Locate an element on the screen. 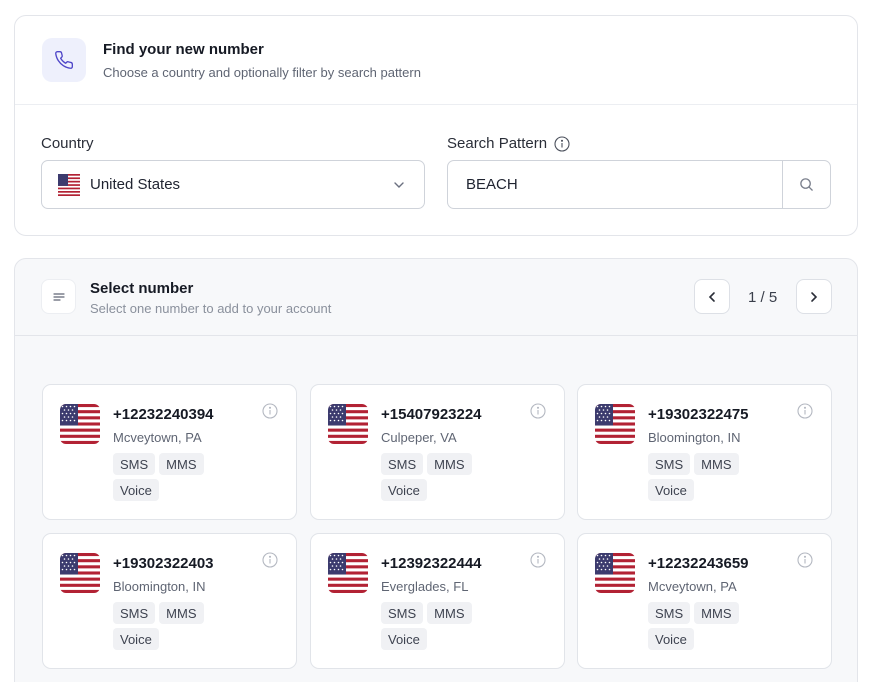 The height and width of the screenshot is (682, 873). country-label: Country is located at coordinates (67, 143).